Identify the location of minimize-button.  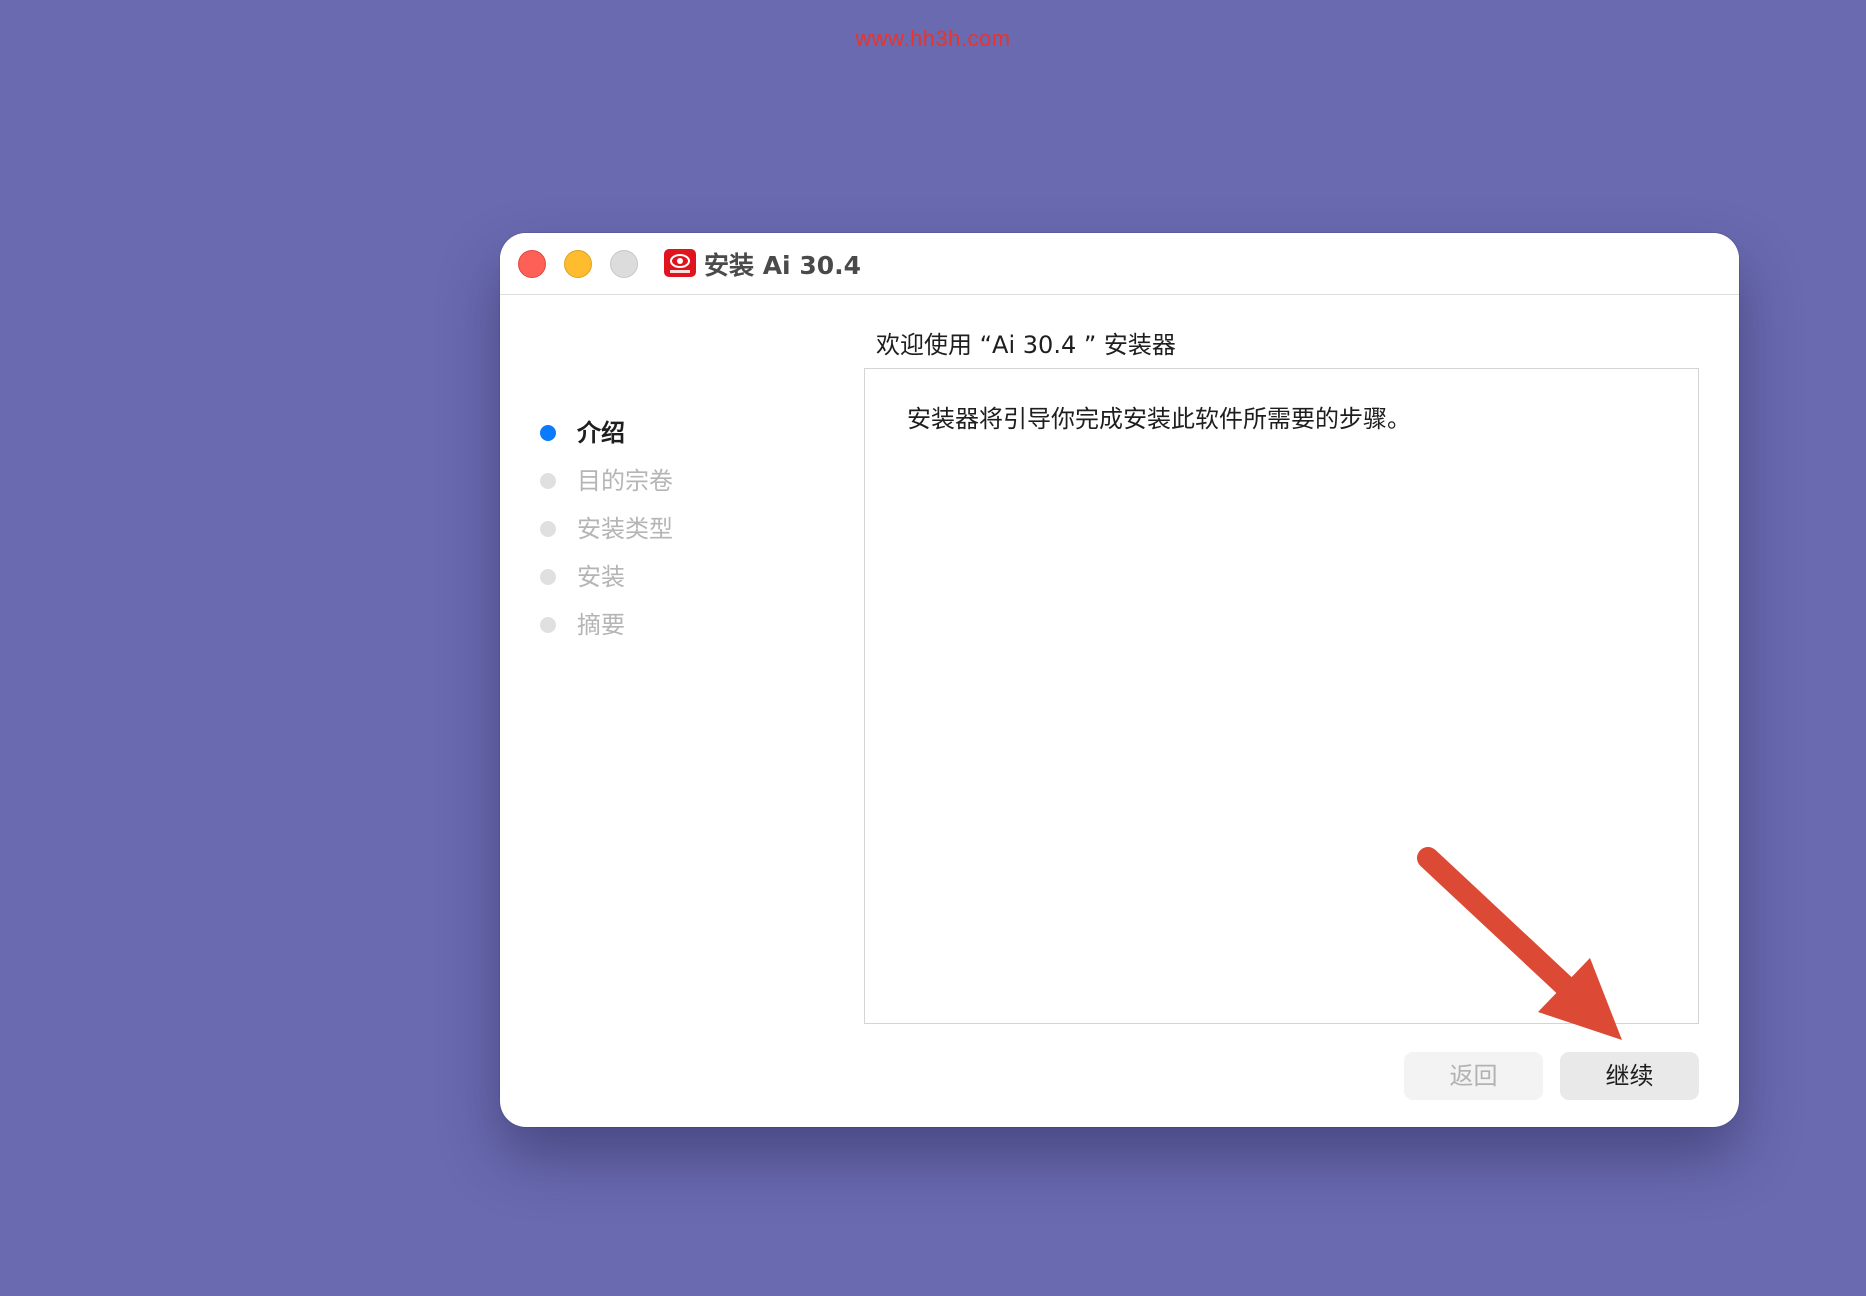
(578, 264).